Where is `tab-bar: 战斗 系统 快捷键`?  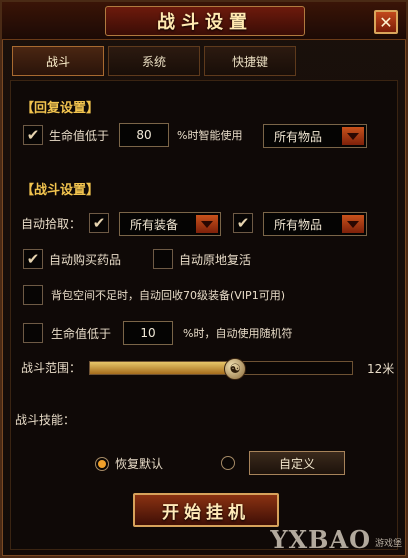
tab-bar: 战斗 系统 快捷键 is located at coordinates (154, 61).